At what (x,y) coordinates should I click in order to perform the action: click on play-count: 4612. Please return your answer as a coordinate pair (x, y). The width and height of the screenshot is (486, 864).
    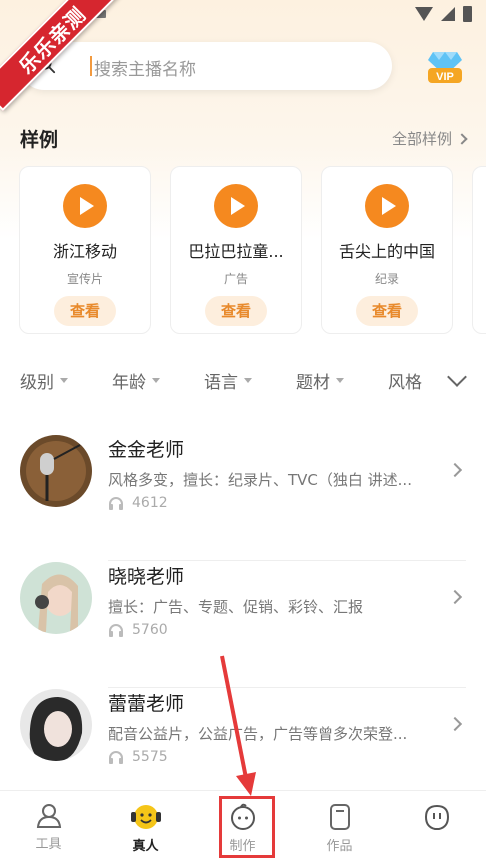
    Looking at the image, I should click on (138, 503).